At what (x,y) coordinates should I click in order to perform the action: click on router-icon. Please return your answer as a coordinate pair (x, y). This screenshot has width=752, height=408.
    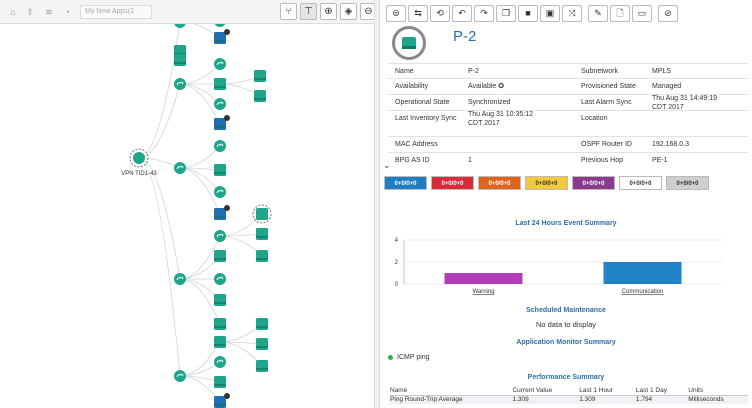
    Looking at the image, I should click on (409, 43).